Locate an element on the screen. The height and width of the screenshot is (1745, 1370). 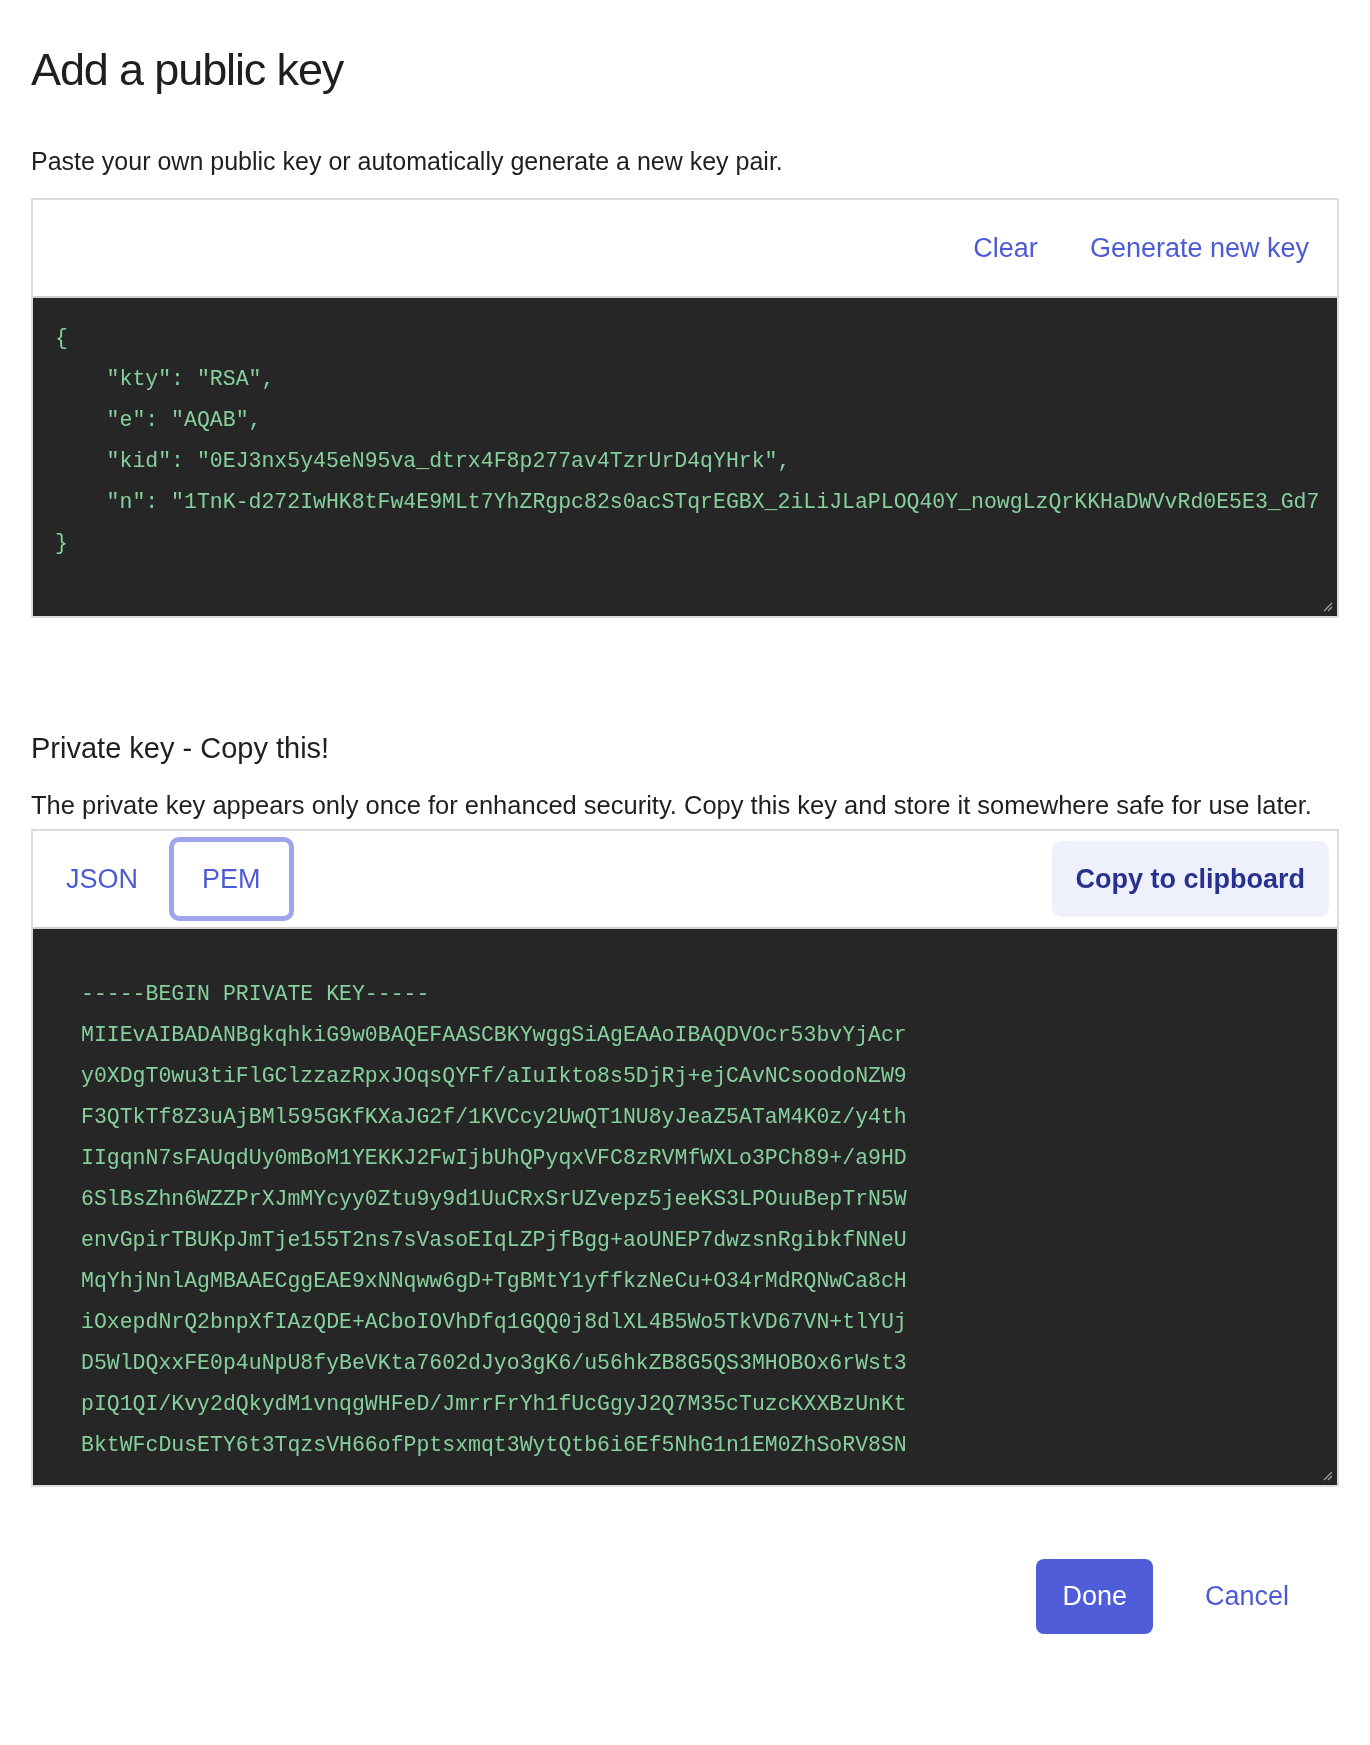
code-line: 6SlBsZhn6WZZPrXJmMYcyy0Ztu9y9d1UuCRxSrUZvepz5jeeKS3LPOuuBepTrN5W is located at coordinates (494, 1199).